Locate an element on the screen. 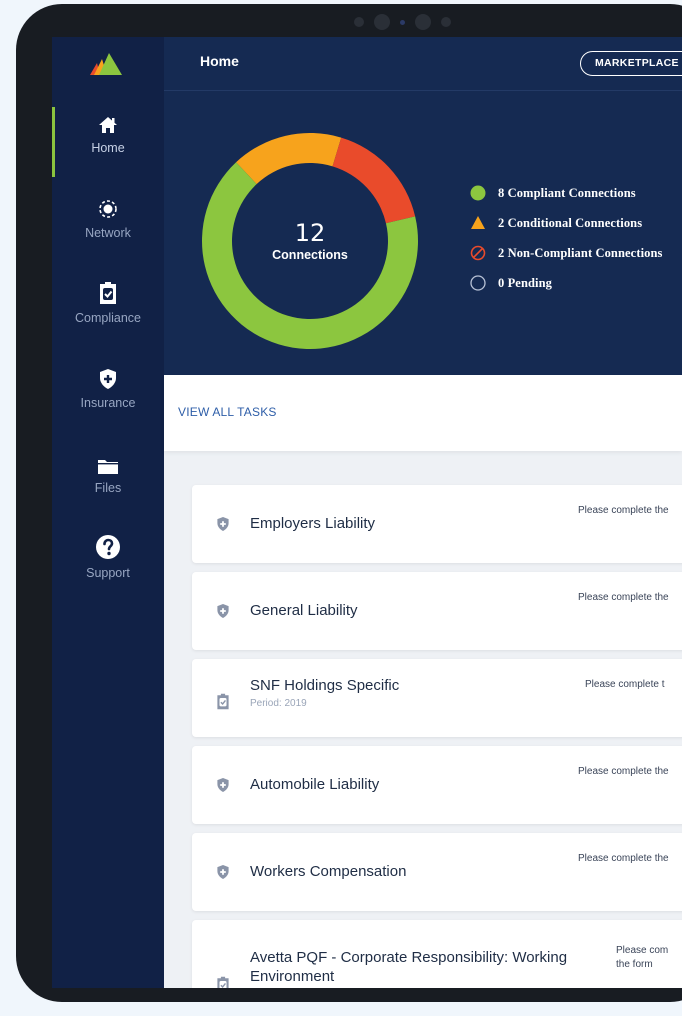 This screenshot has height=1016, width=682. legend-item-non-compliant: 2 Non-Compliant Connections is located at coordinates (566, 253).